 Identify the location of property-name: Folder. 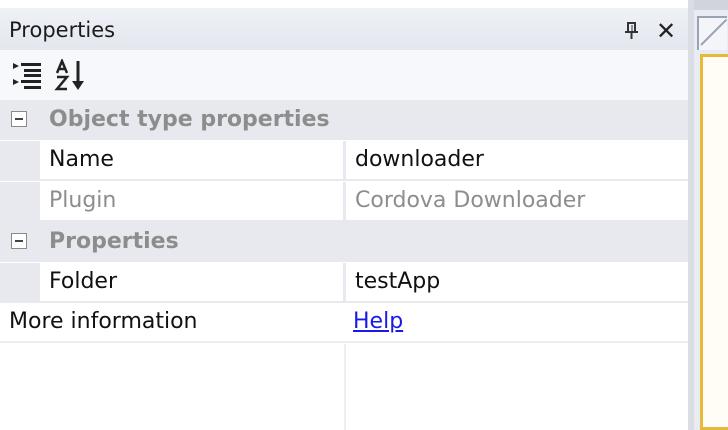
(83, 281).